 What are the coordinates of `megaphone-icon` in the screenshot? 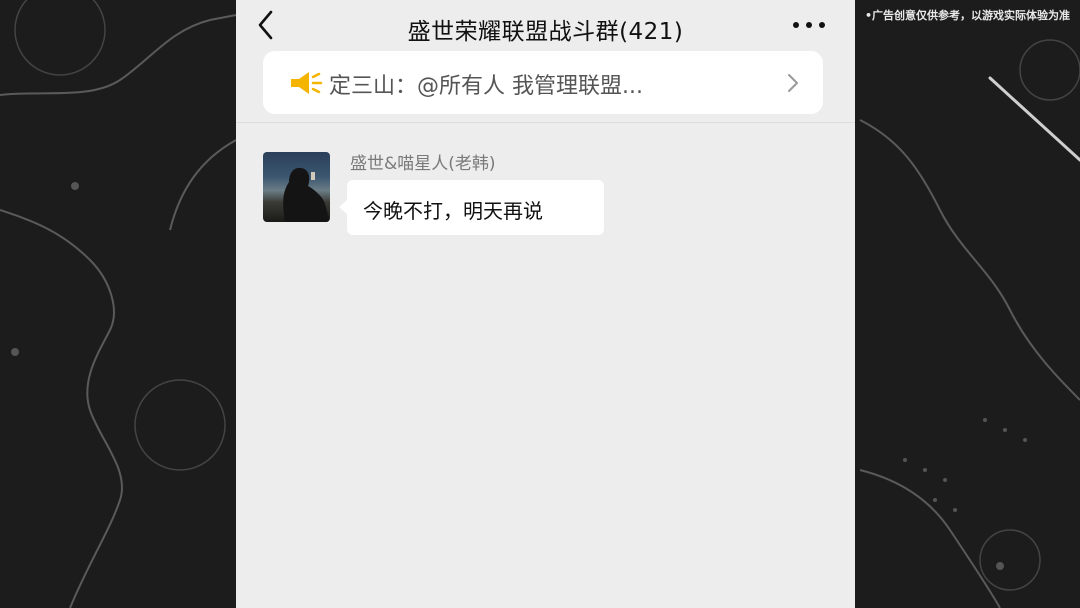 It's located at (307, 83).